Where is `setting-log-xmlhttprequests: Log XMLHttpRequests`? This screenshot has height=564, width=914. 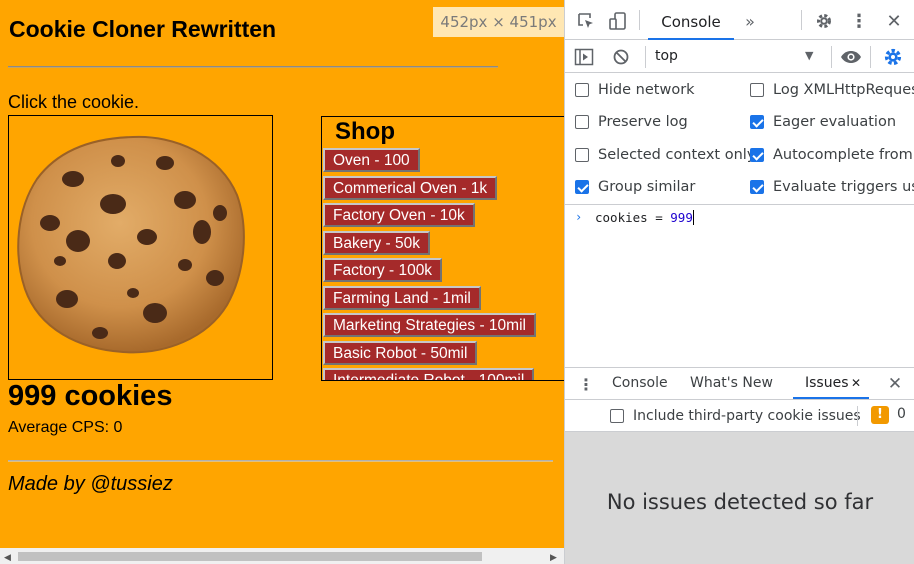 setting-log-xmlhttprequests: Log XMLHttpRequests is located at coordinates (832, 90).